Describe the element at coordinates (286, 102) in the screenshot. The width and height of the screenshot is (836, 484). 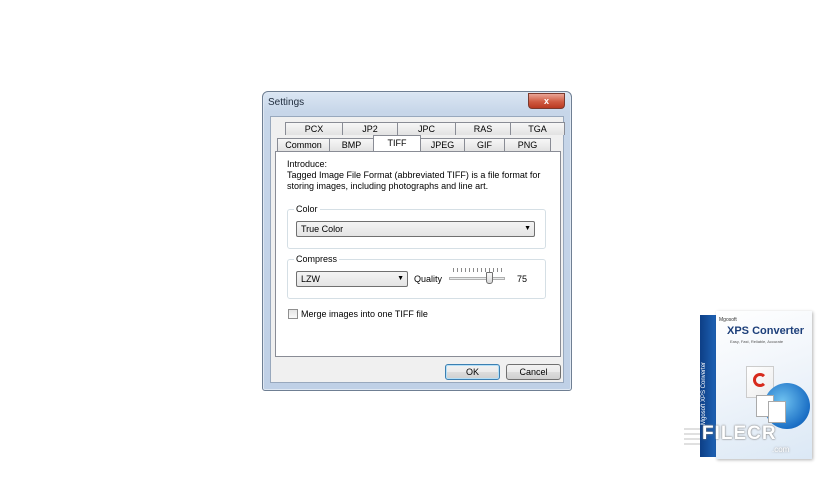
I see `dialog-title: Settings` at that location.